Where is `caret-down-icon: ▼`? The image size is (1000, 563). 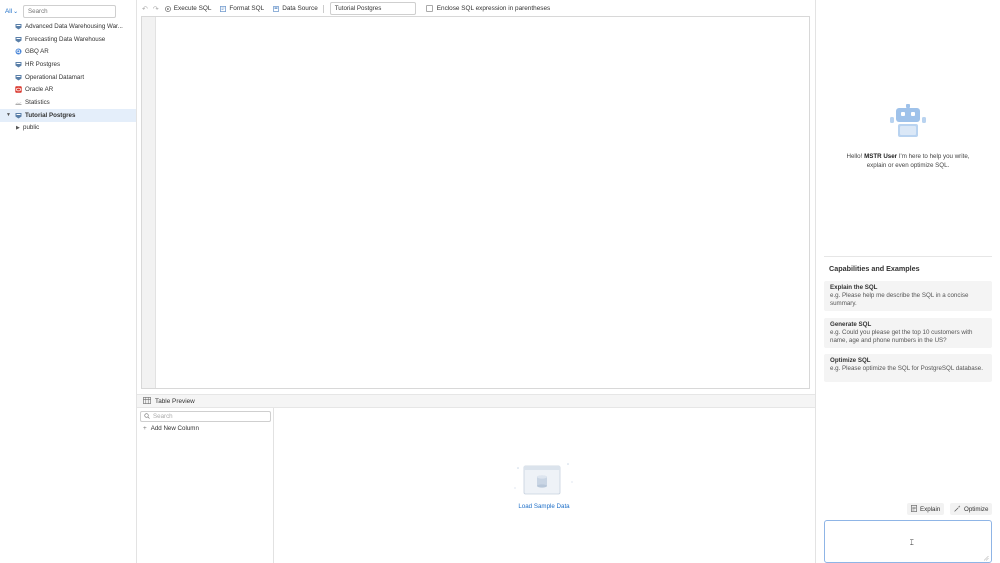
caret-down-icon: ▼ is located at coordinates (8, 115).